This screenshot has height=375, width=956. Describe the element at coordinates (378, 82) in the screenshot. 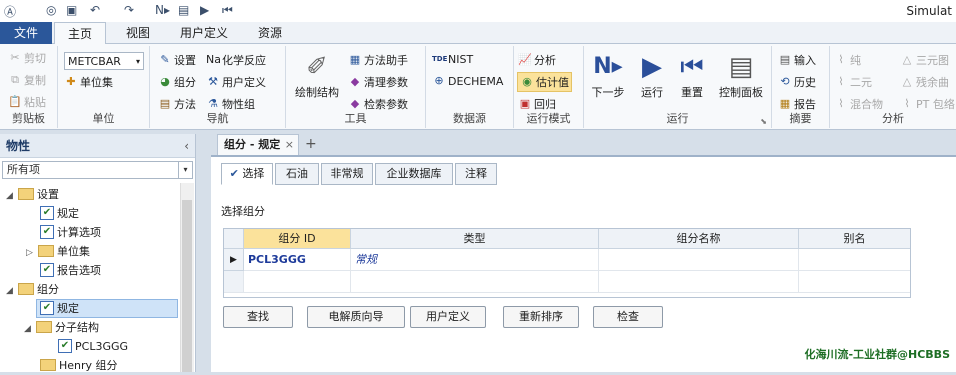

I see `clean-params-button: ◆ 清理参数` at that location.